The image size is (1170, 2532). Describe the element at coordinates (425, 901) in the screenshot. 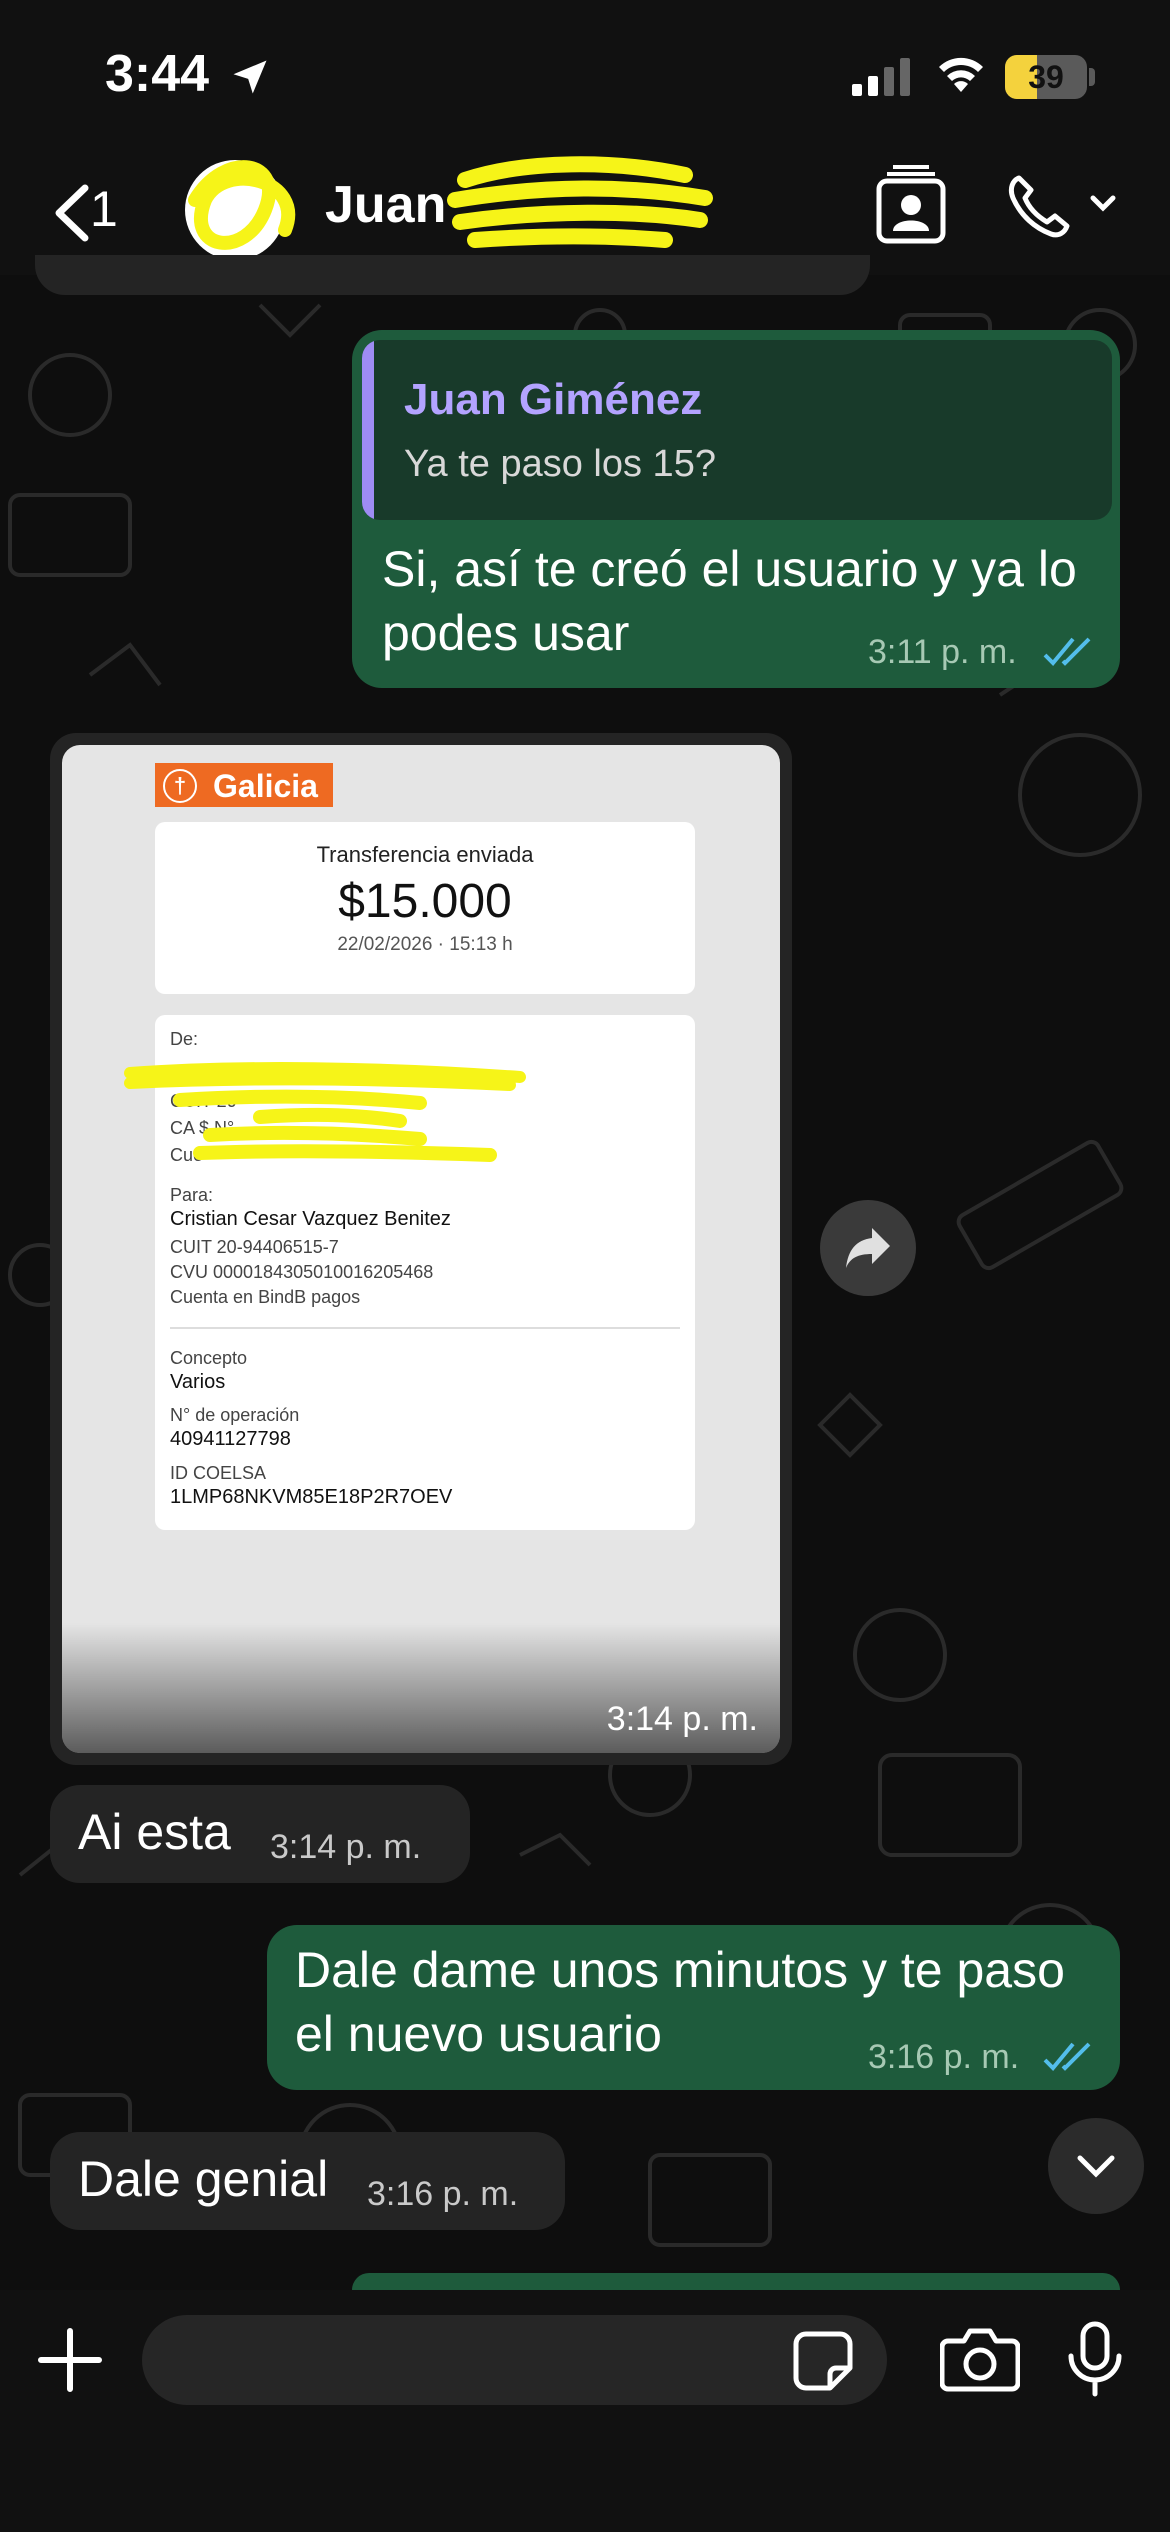

I see `transfer-amount: $15.000` at that location.